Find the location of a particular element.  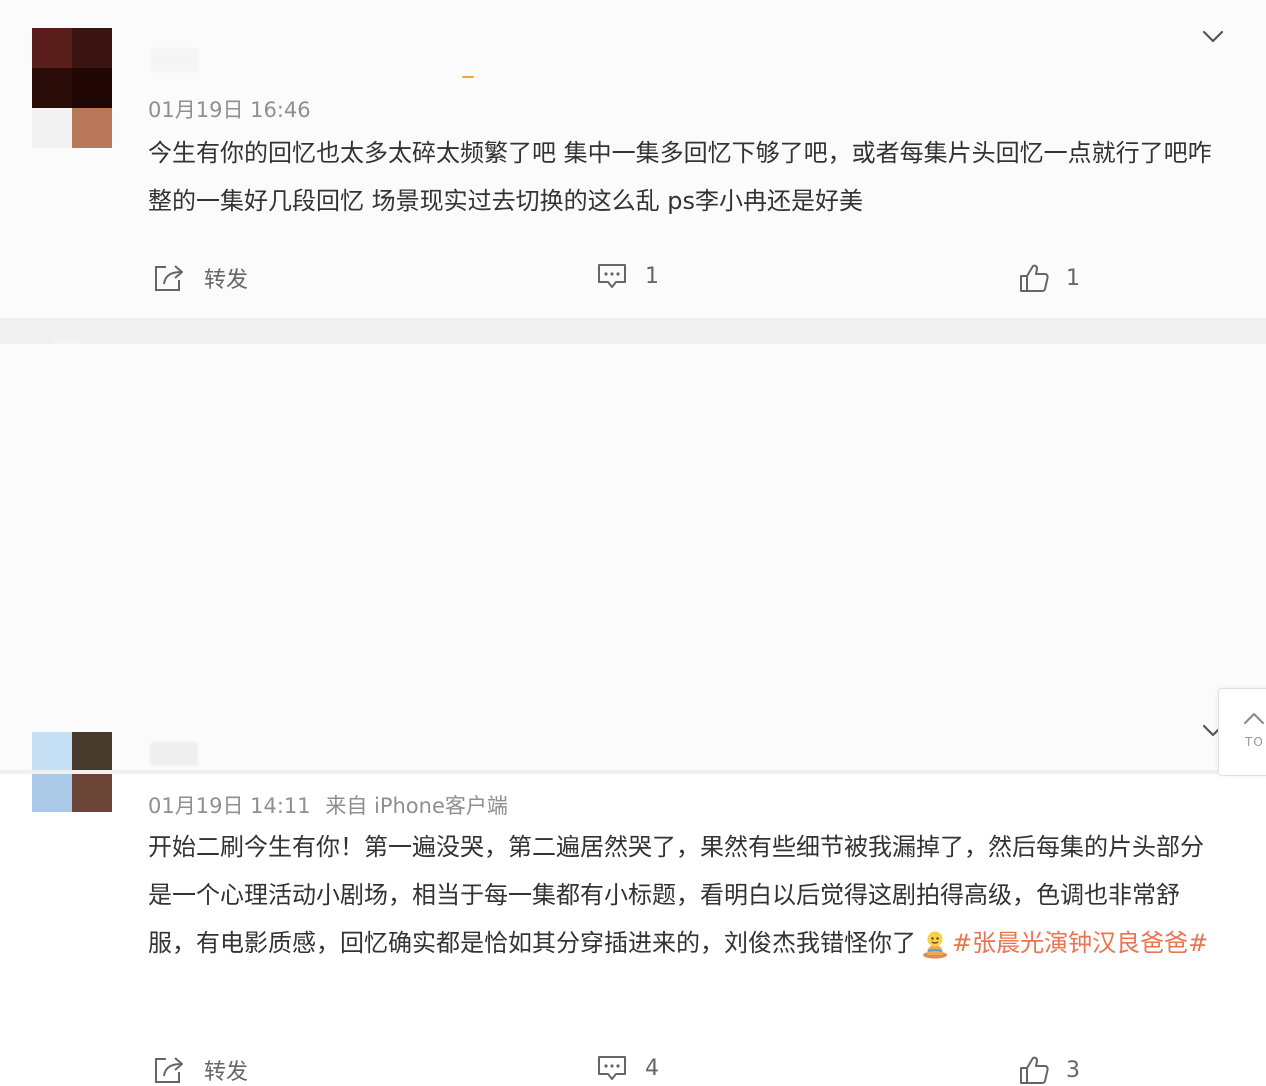

post-timestamp: 01月19日 16:46 is located at coordinates (229, 110).